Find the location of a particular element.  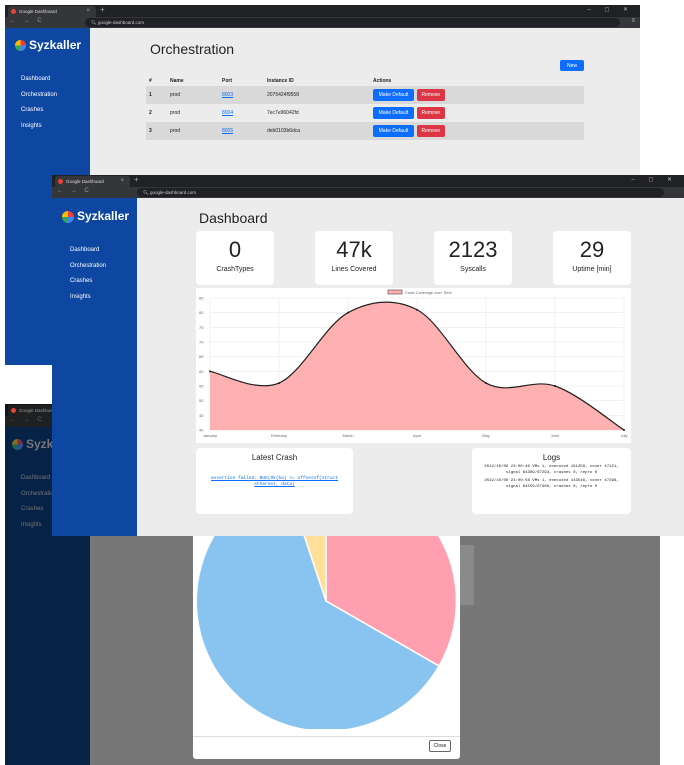

logs-title: Logs is located at coordinates (551, 457).